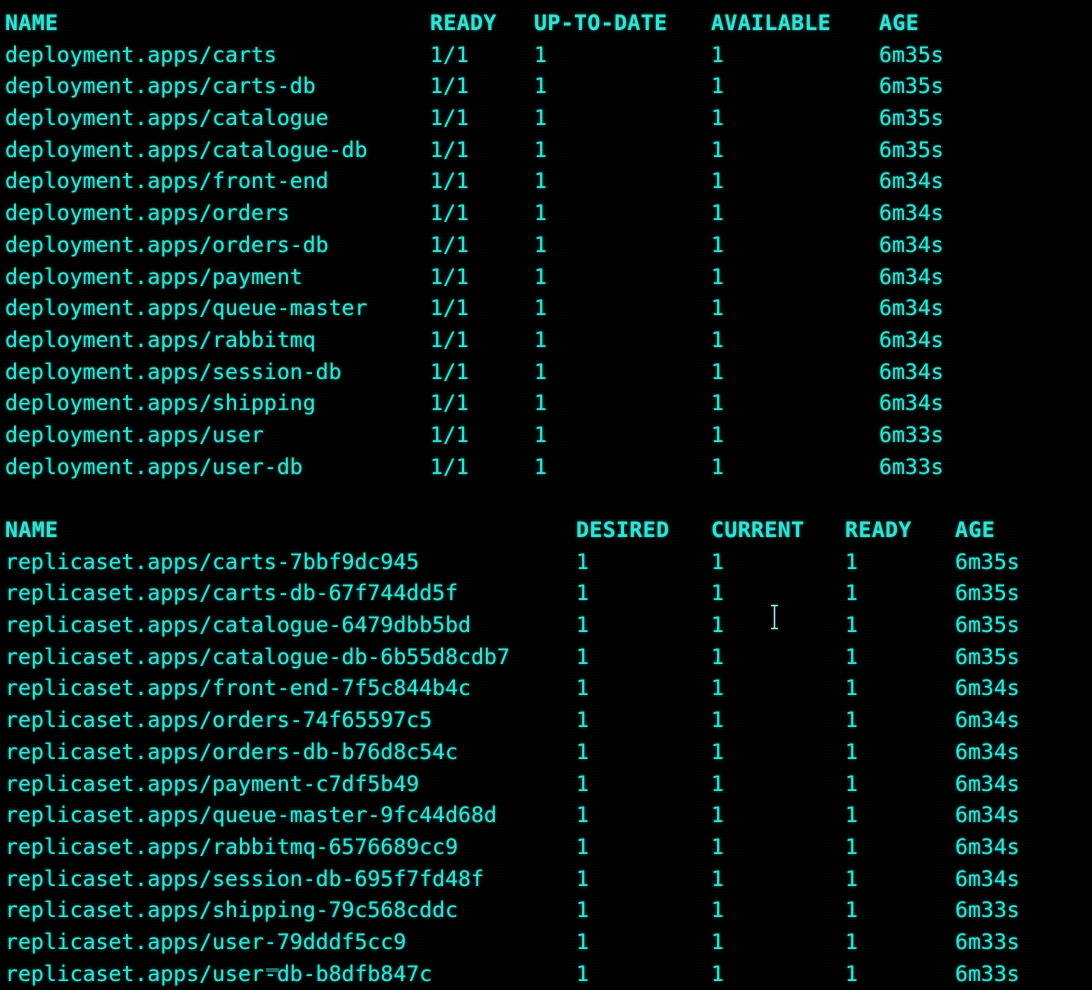 Image resolution: width=1092 pixels, height=990 pixels. What do you see at coordinates (911, 87) in the screenshot?
I see `deployment-age: 6m35s` at bounding box center [911, 87].